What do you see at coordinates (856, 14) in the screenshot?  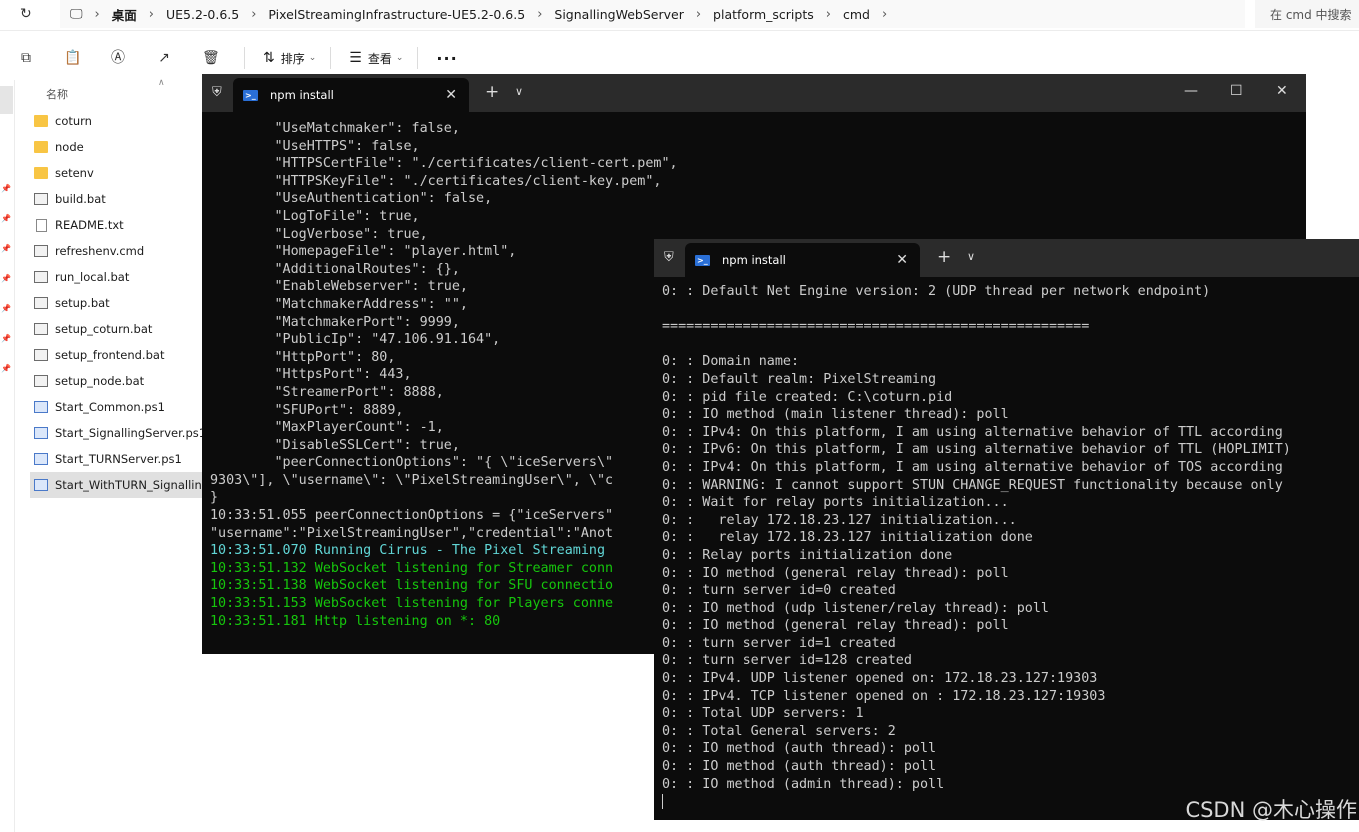 I see `breadcrumb-cmd: cmd` at bounding box center [856, 14].